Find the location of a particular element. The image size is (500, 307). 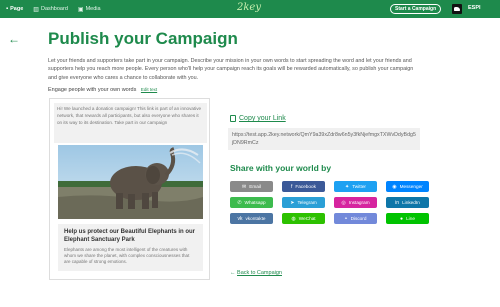

share-button-whatsapp: ✆ Whatsapp is located at coordinates (251, 202).